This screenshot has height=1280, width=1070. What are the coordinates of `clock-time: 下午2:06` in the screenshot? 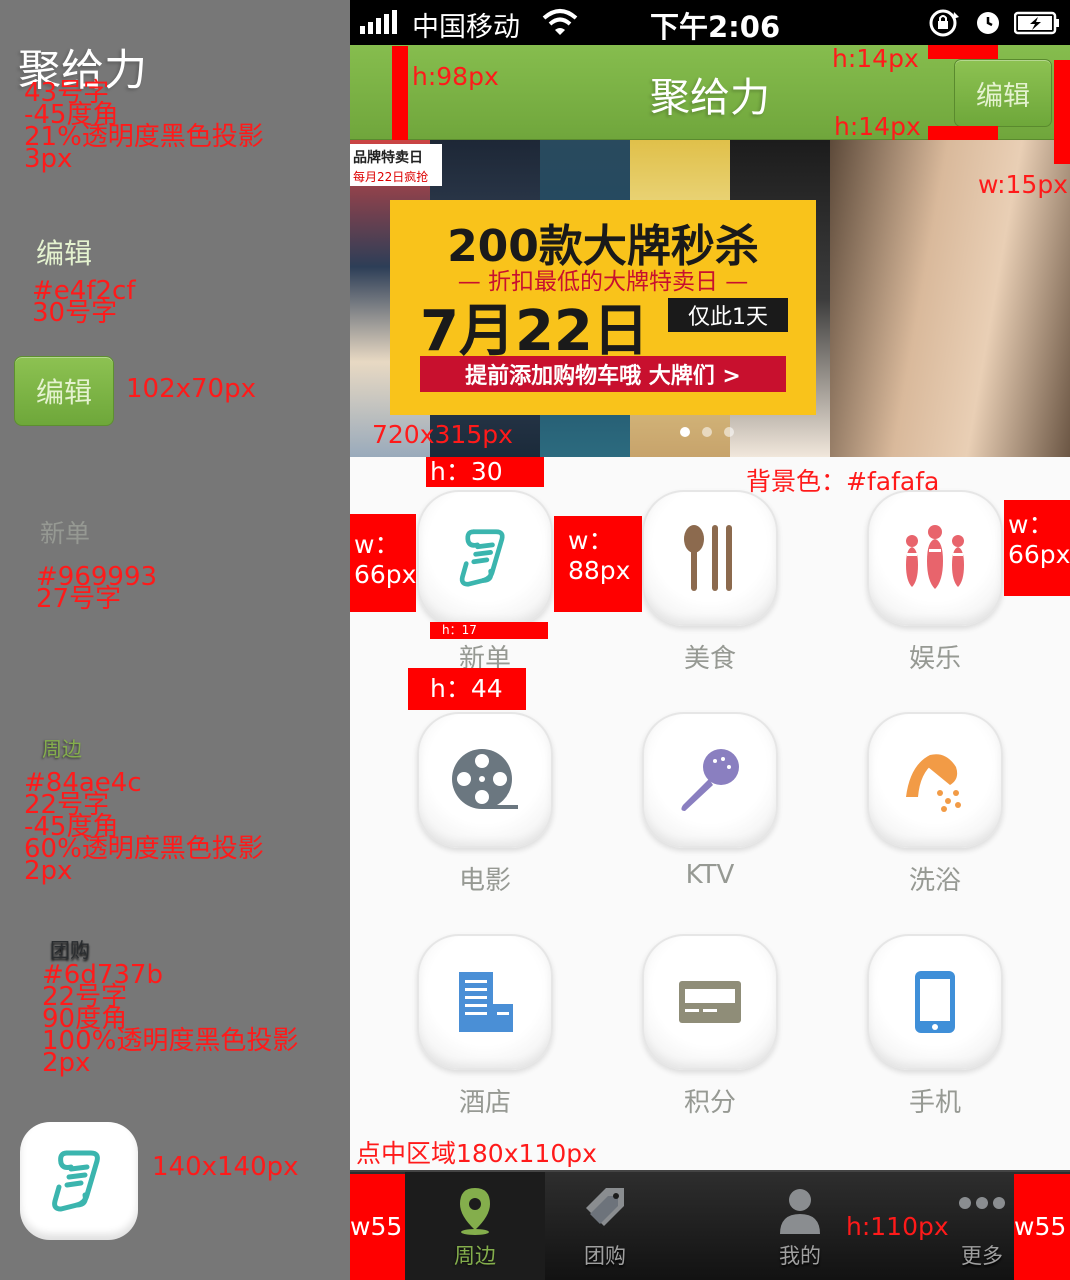 It's located at (715, 27).